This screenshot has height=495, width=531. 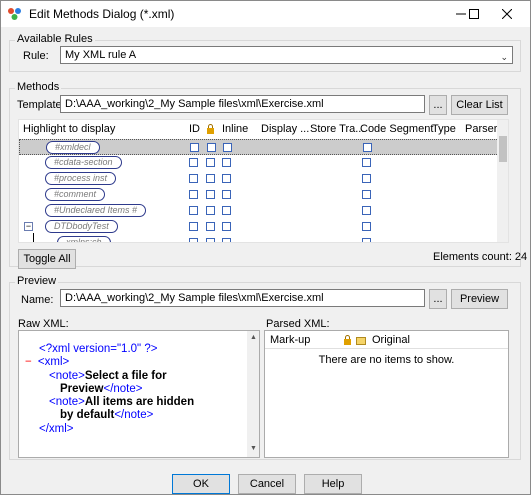 What do you see at coordinates (386, 360) in the screenshot?
I see `empty-message: There are no items to show.` at bounding box center [386, 360].